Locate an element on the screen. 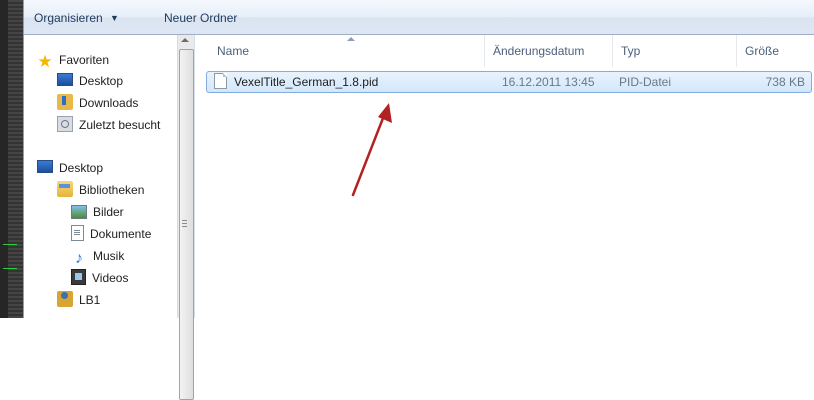  music-icon: ♪ is located at coordinates (79, 258).